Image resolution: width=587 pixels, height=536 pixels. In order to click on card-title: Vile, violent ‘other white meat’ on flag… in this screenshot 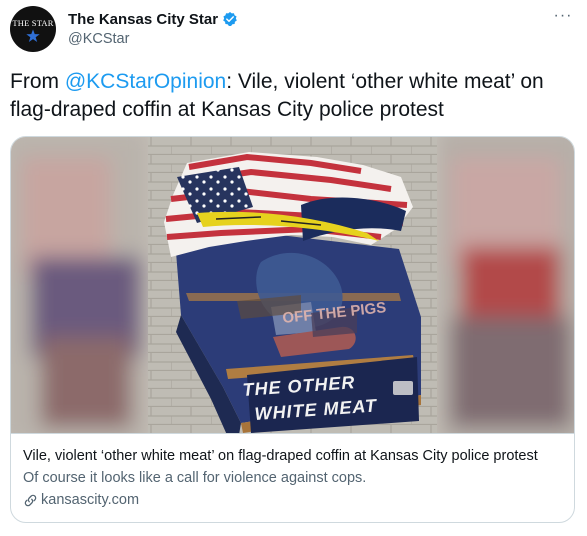, I will do `click(295, 456)`.